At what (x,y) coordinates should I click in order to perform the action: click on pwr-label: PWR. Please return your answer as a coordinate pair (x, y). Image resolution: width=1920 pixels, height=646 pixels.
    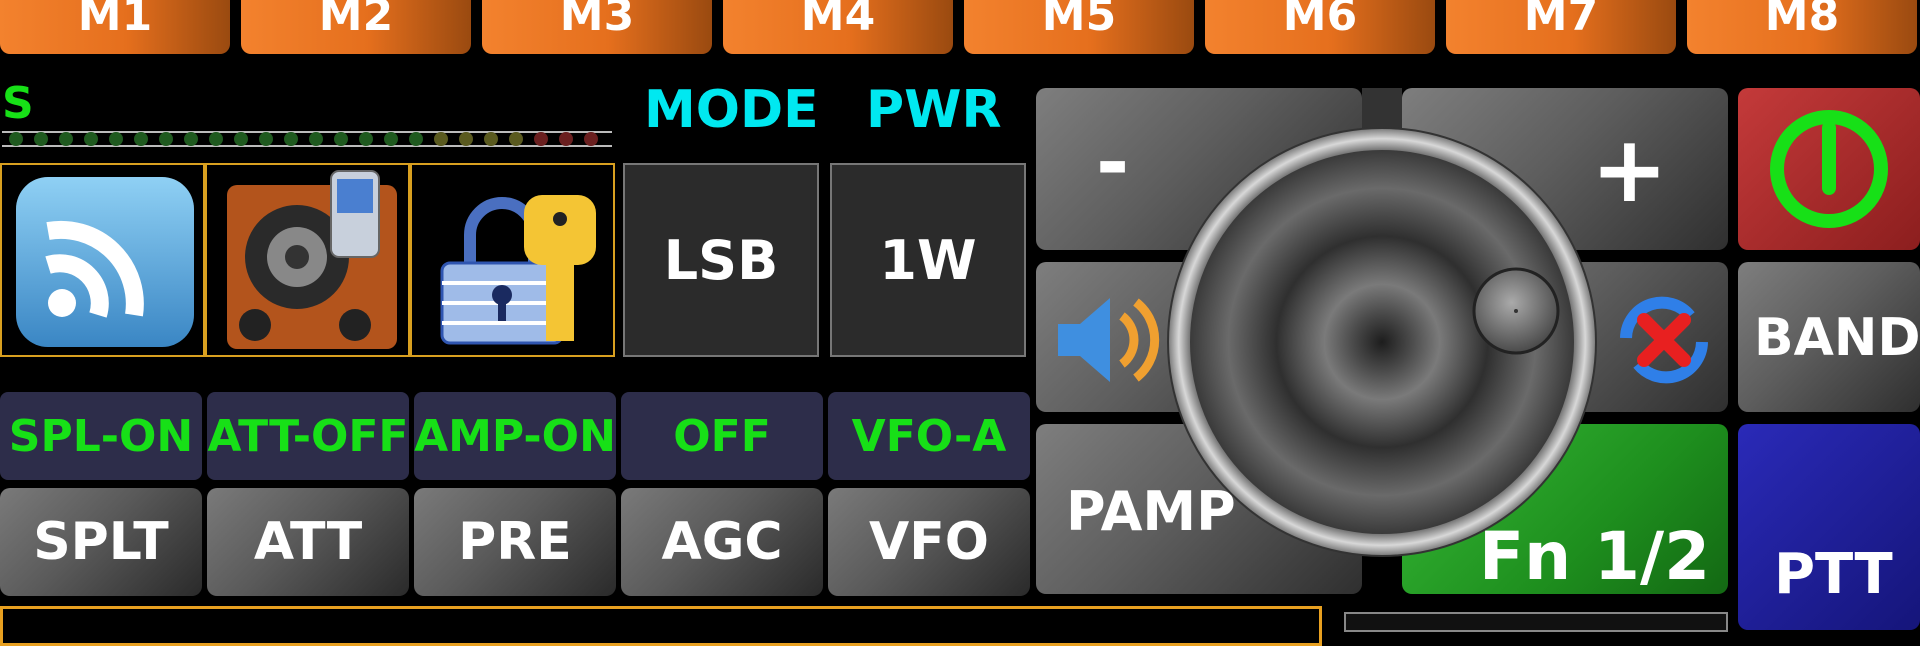
    Looking at the image, I should click on (934, 110).